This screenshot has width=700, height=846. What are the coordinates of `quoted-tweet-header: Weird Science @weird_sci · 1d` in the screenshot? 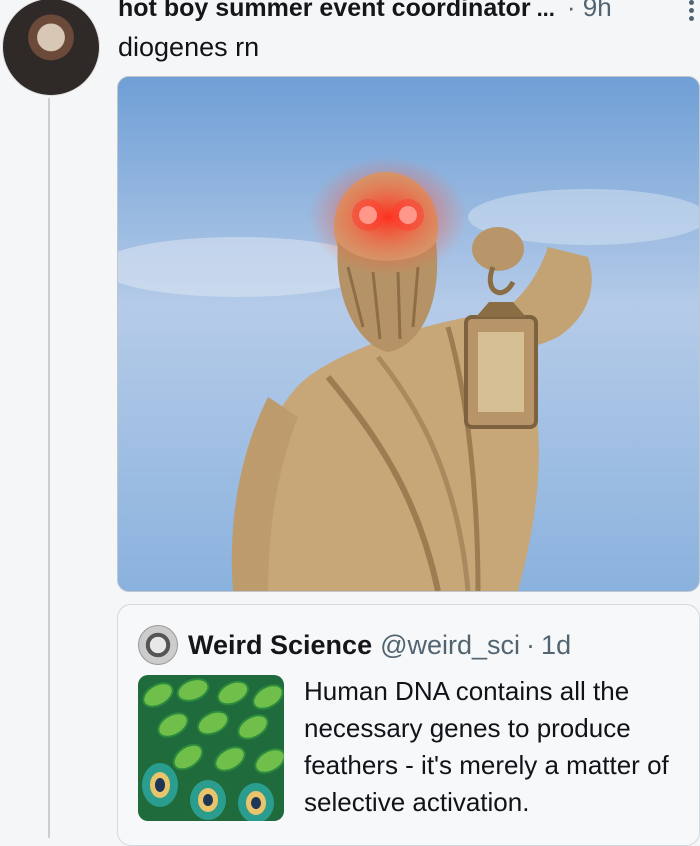 It's located at (354, 645).